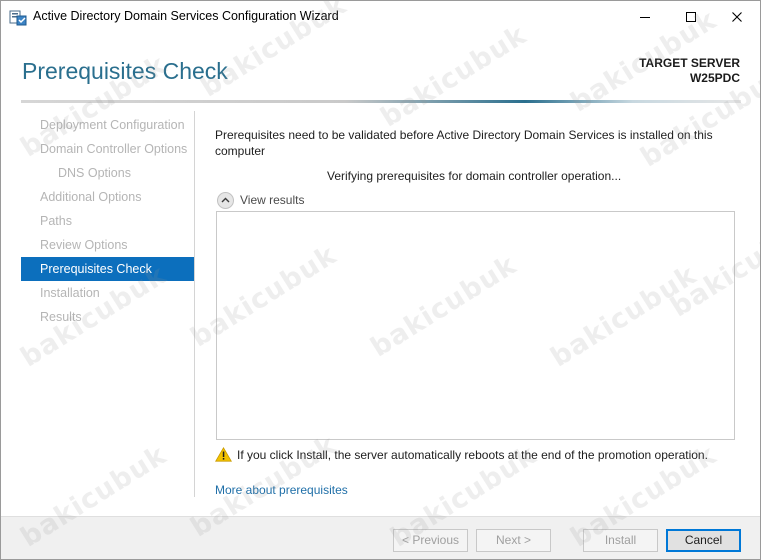 Image resolution: width=761 pixels, height=560 pixels. I want to click on maximize-icon, so click(691, 16).